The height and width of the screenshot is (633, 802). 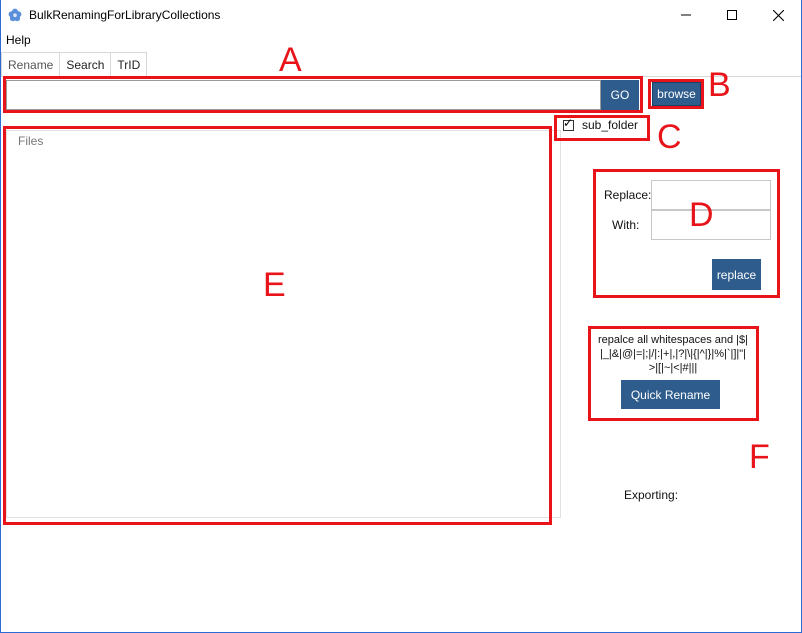 I want to click on tab-trid: TrID, so click(x=129, y=64).